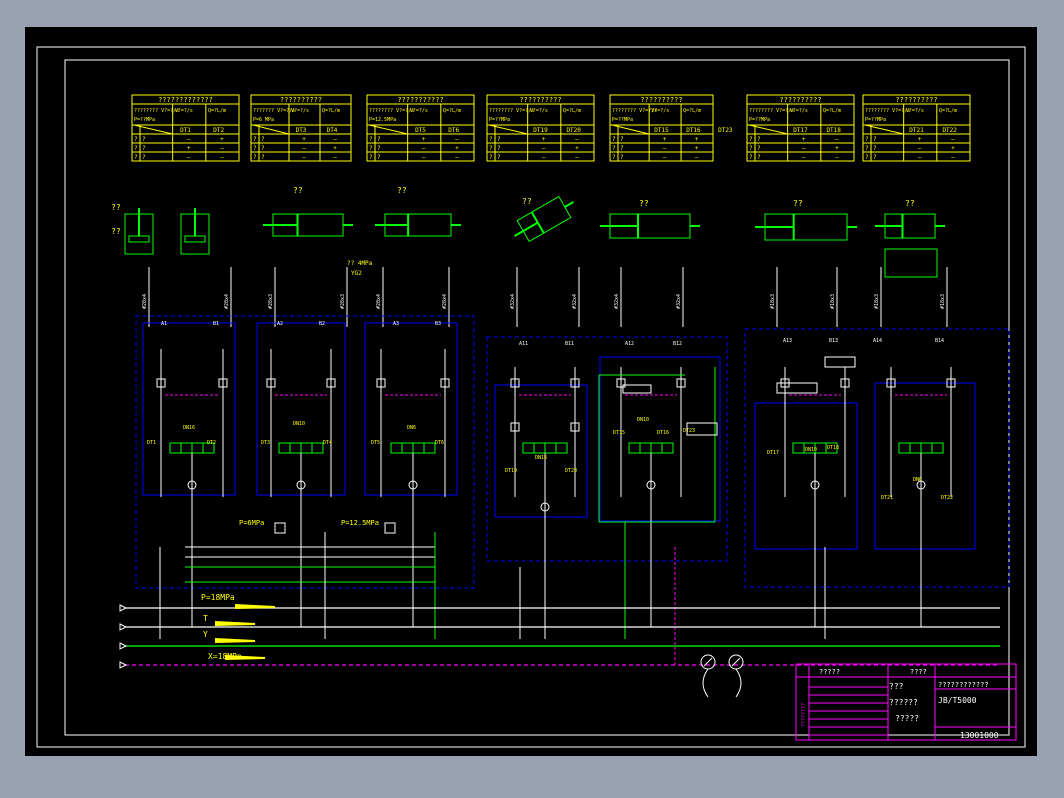  I want to click on valve-label: DT20, so click(571, 471).